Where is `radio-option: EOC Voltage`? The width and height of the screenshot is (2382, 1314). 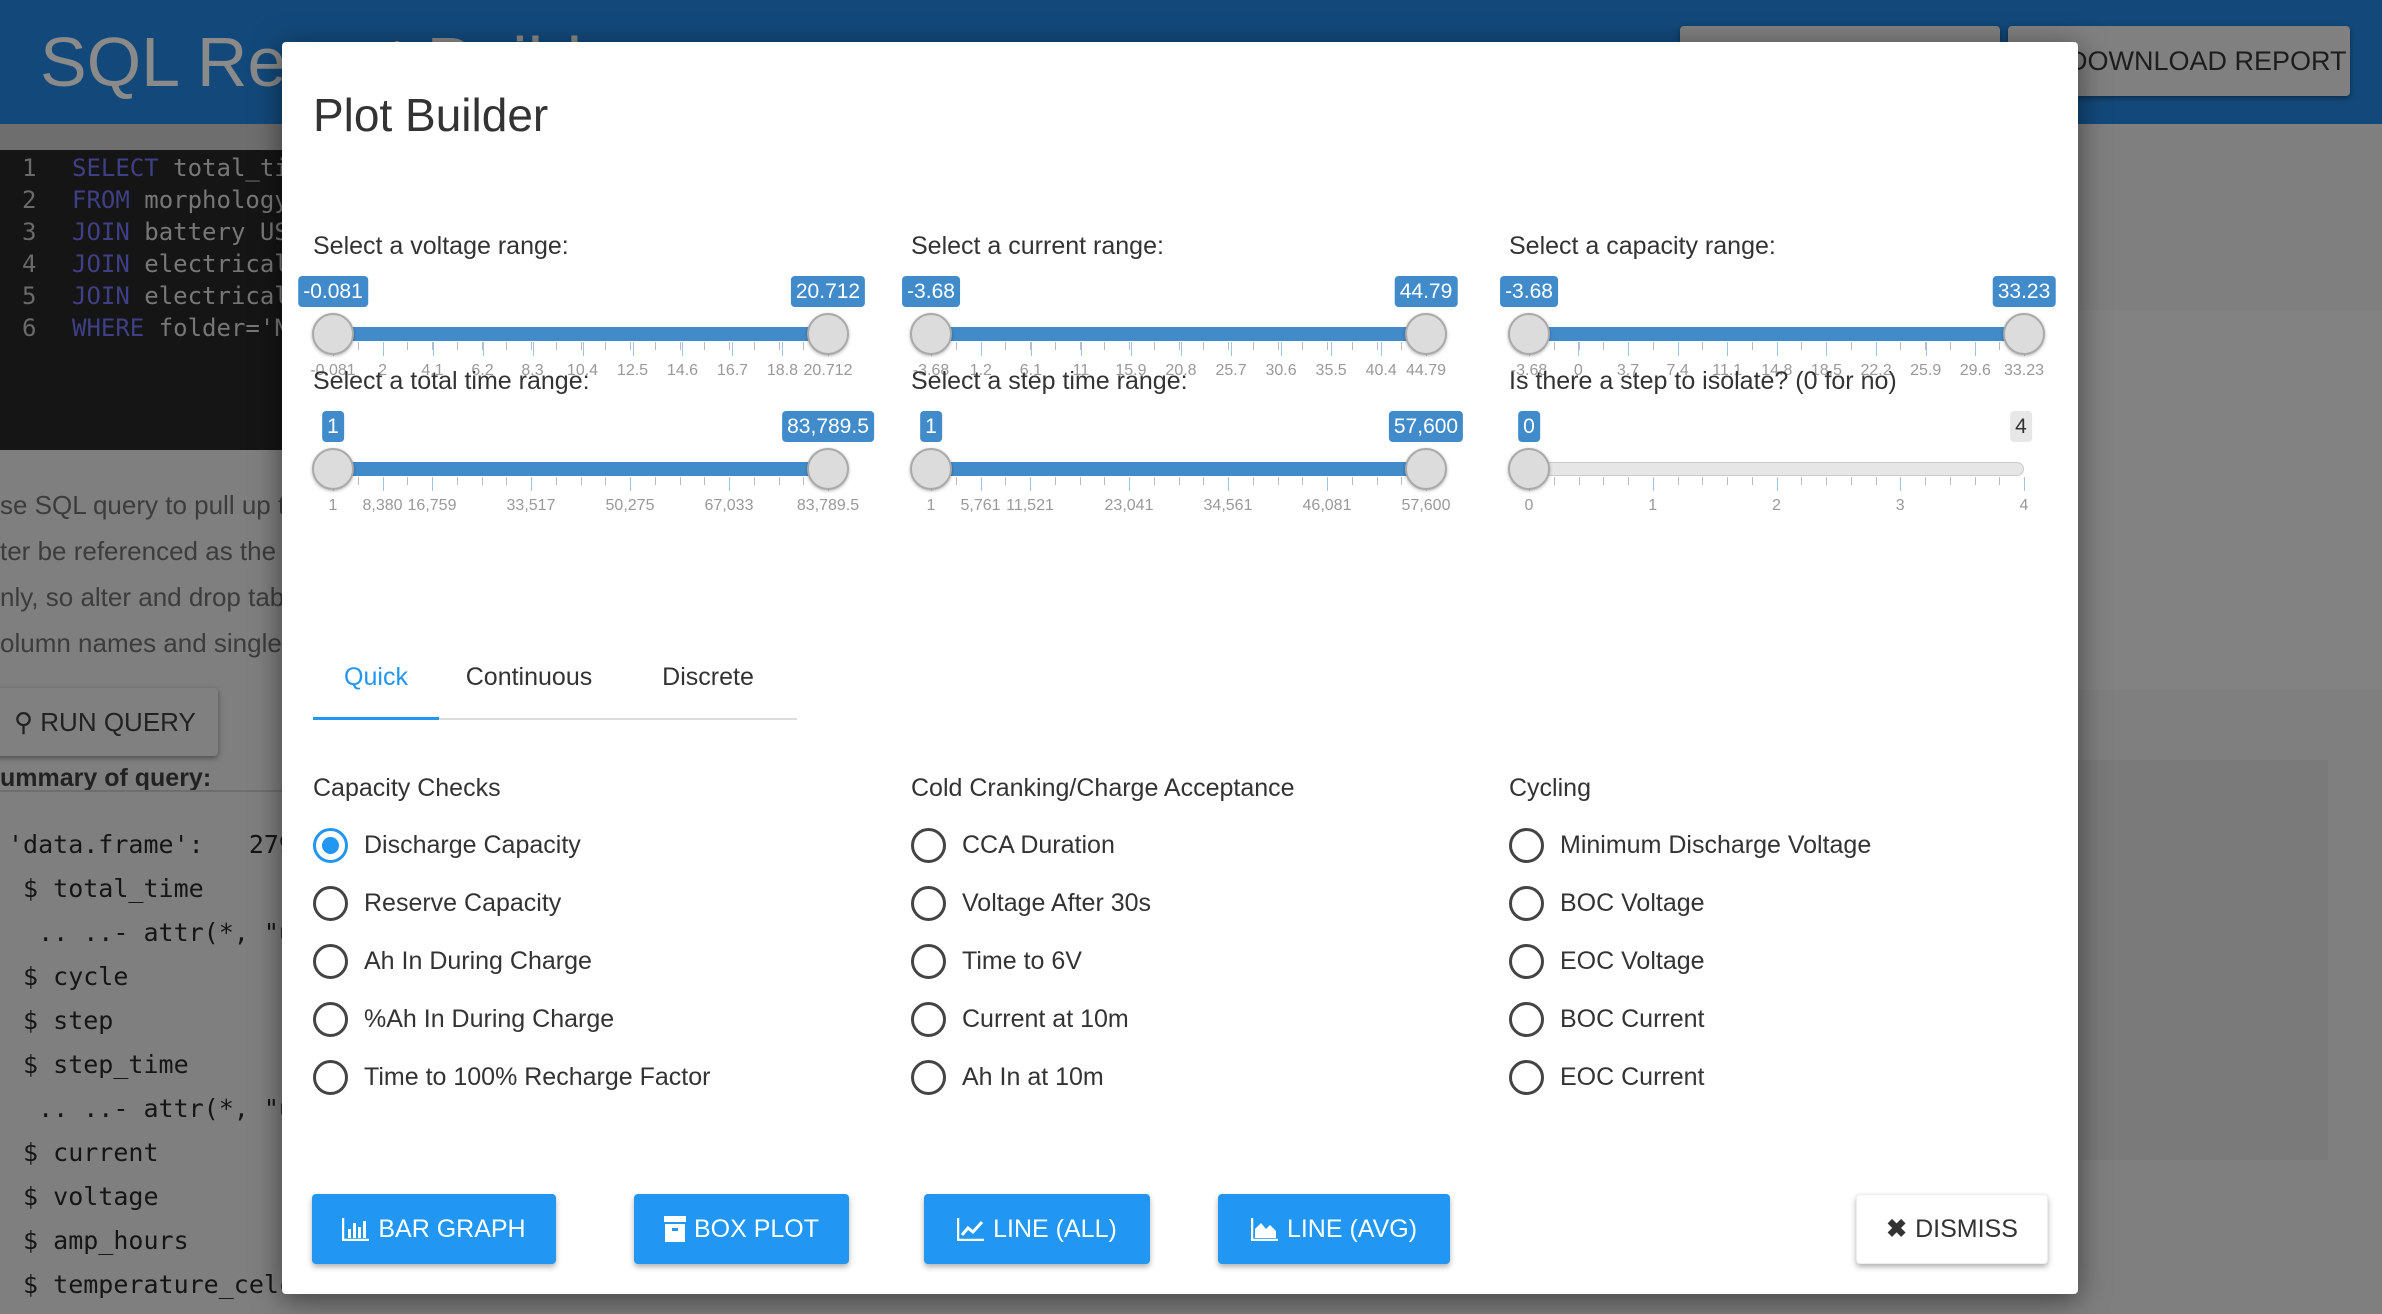 radio-option: EOC Voltage is located at coordinates (1607, 961).